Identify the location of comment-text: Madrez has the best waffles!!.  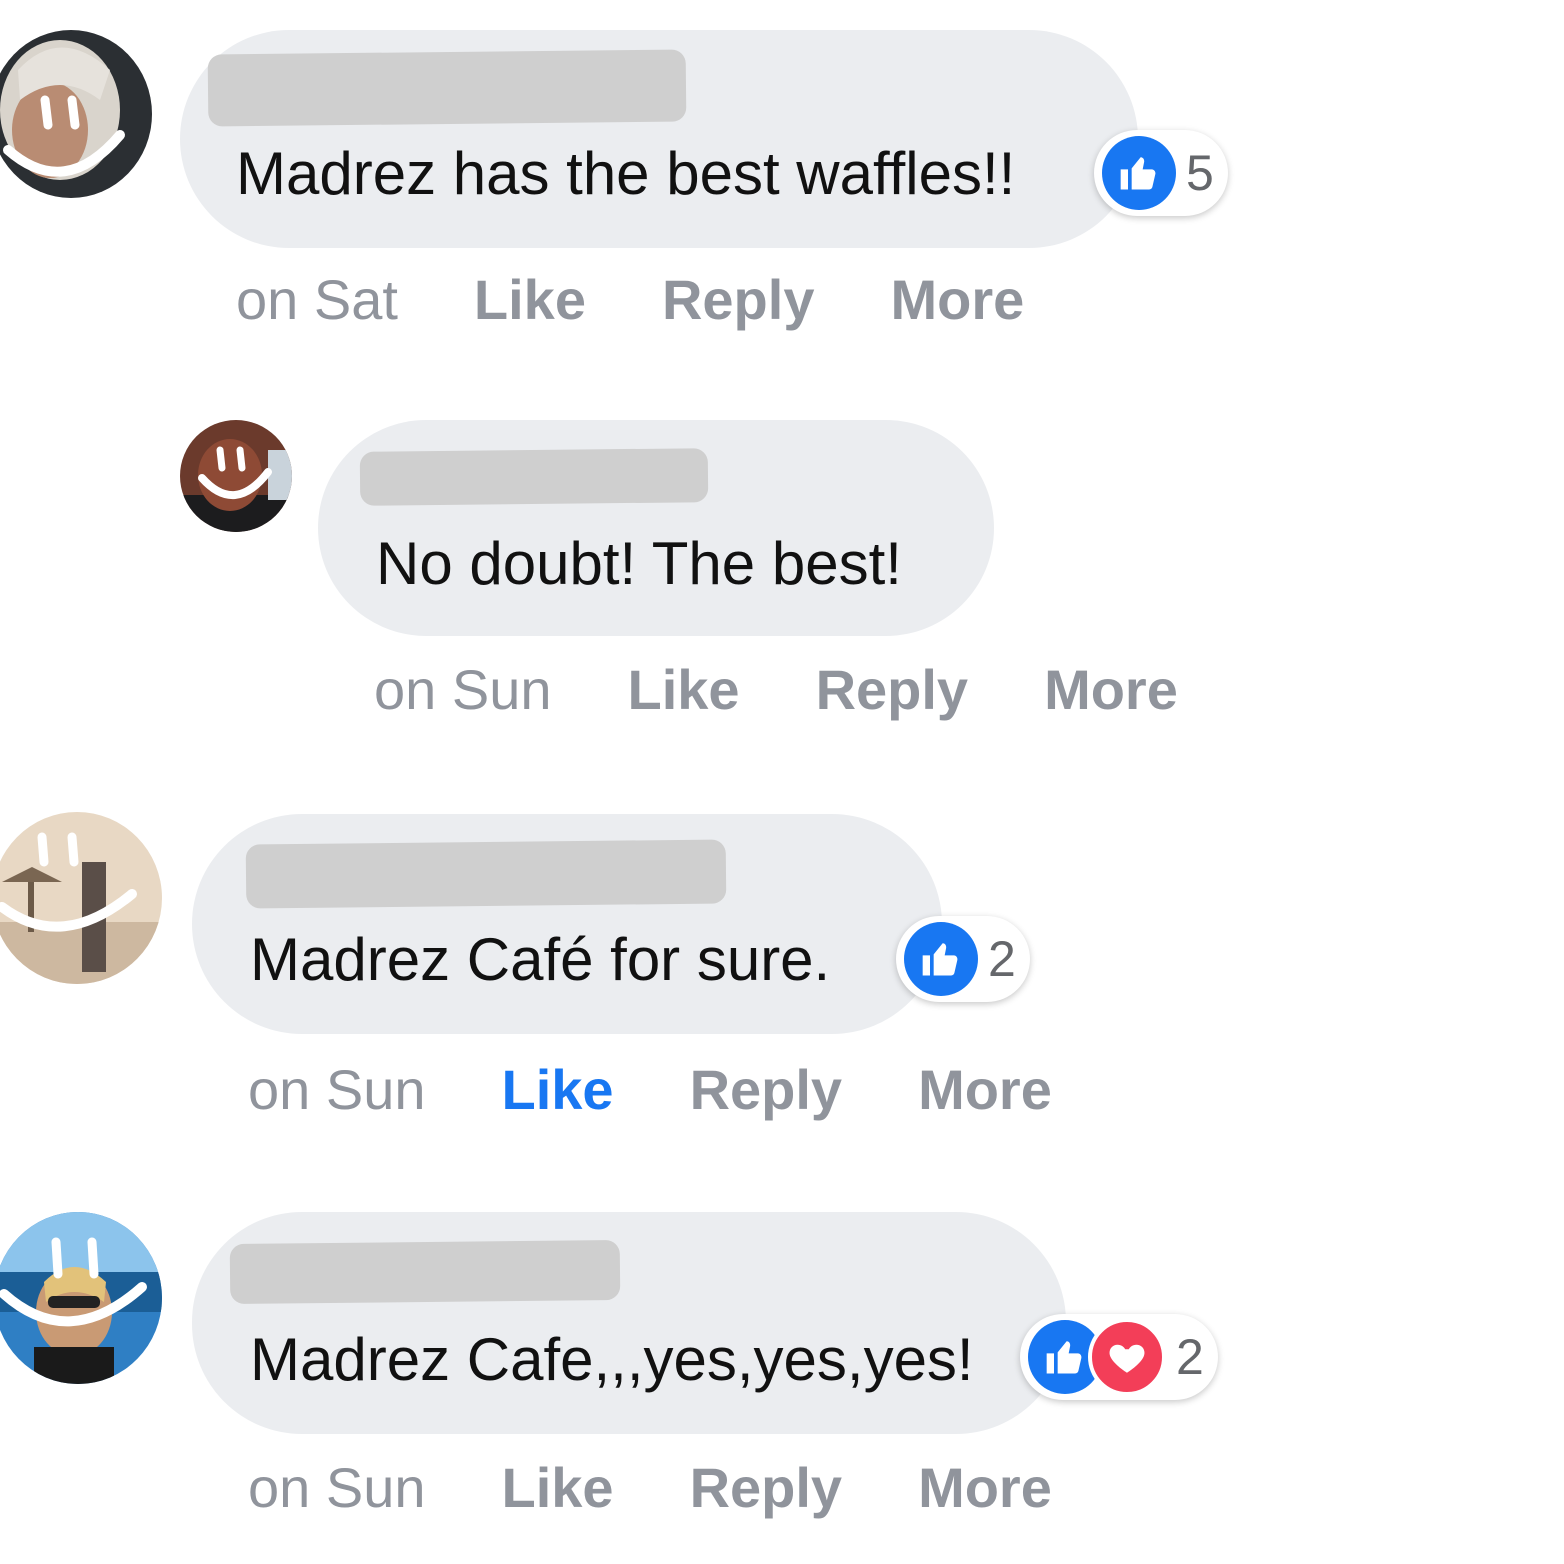
(626, 173).